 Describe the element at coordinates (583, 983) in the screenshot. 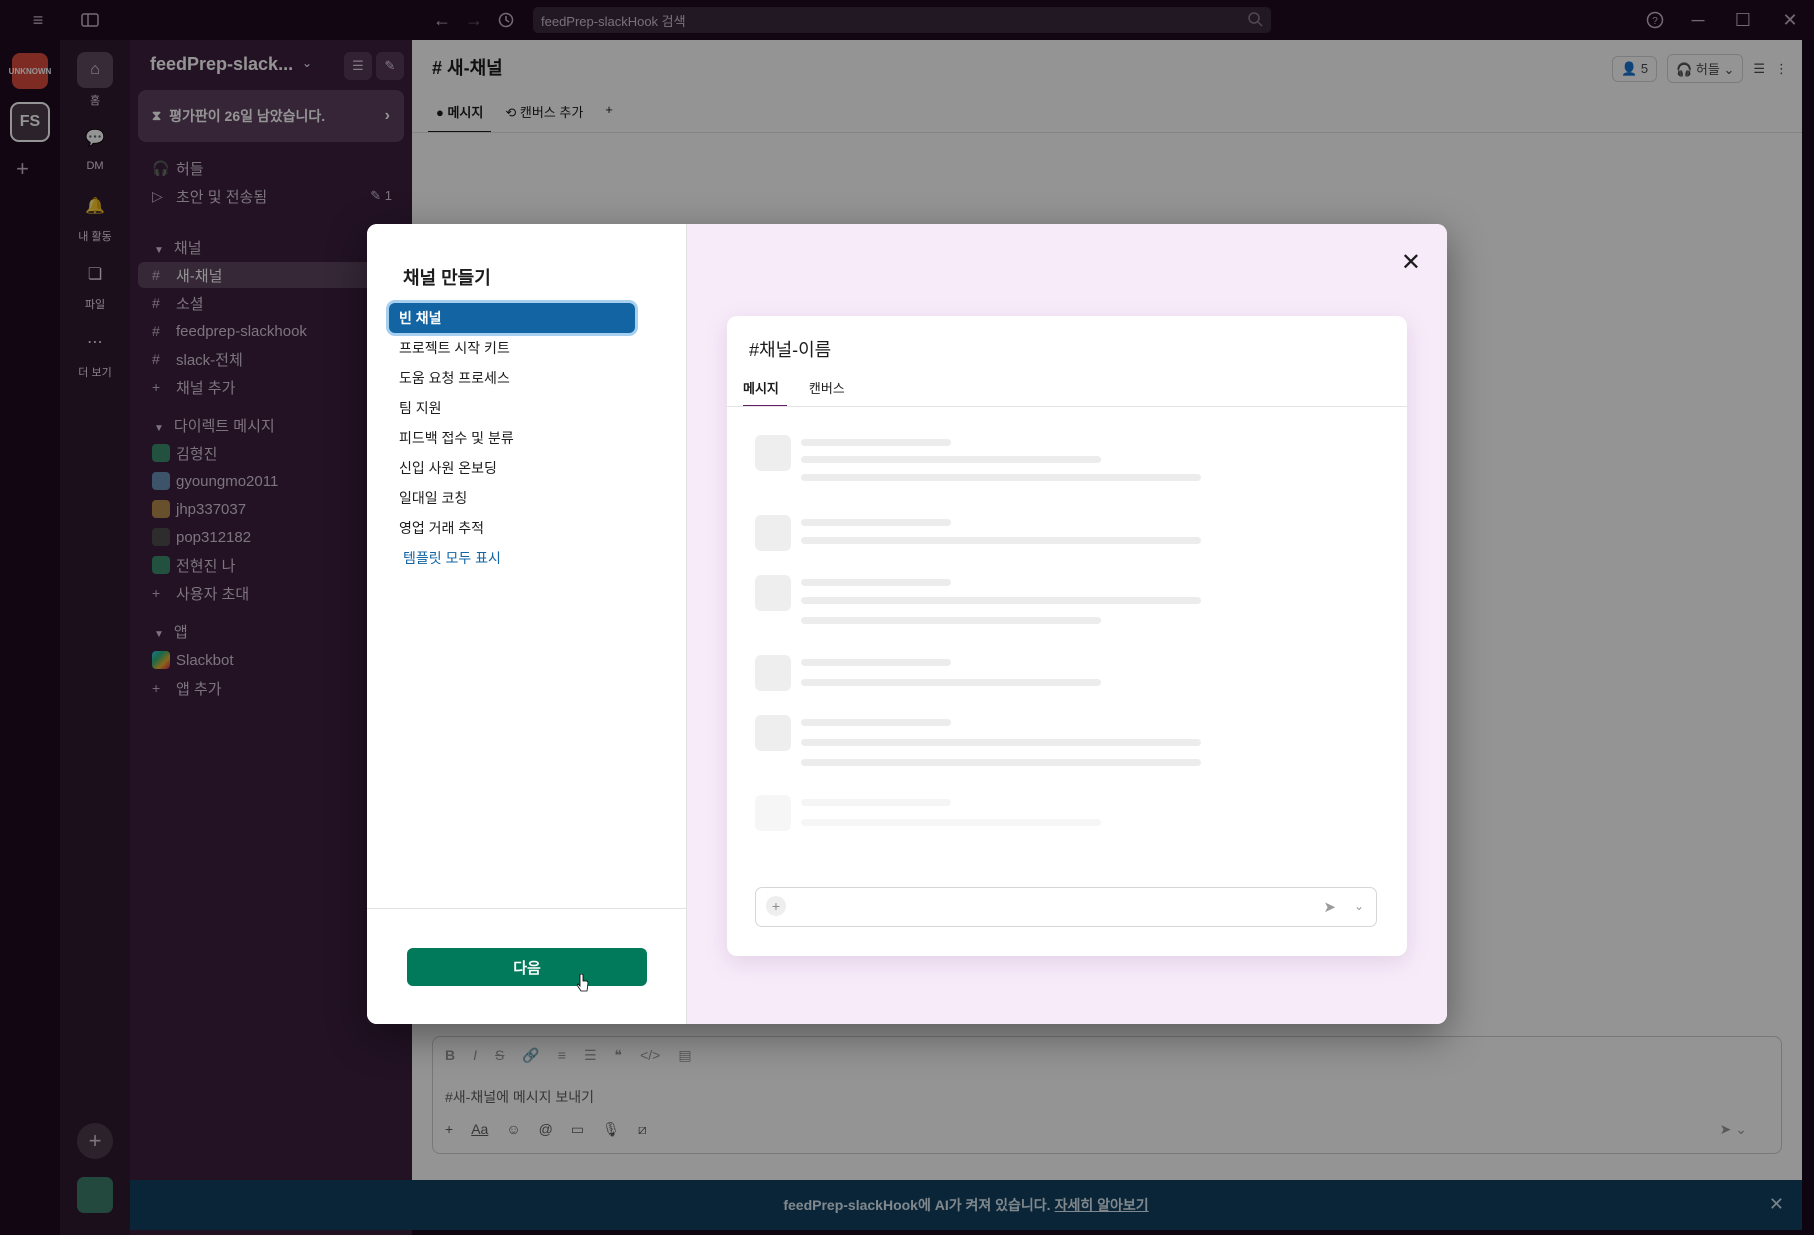

I see `mouse-cursor-icon` at that location.